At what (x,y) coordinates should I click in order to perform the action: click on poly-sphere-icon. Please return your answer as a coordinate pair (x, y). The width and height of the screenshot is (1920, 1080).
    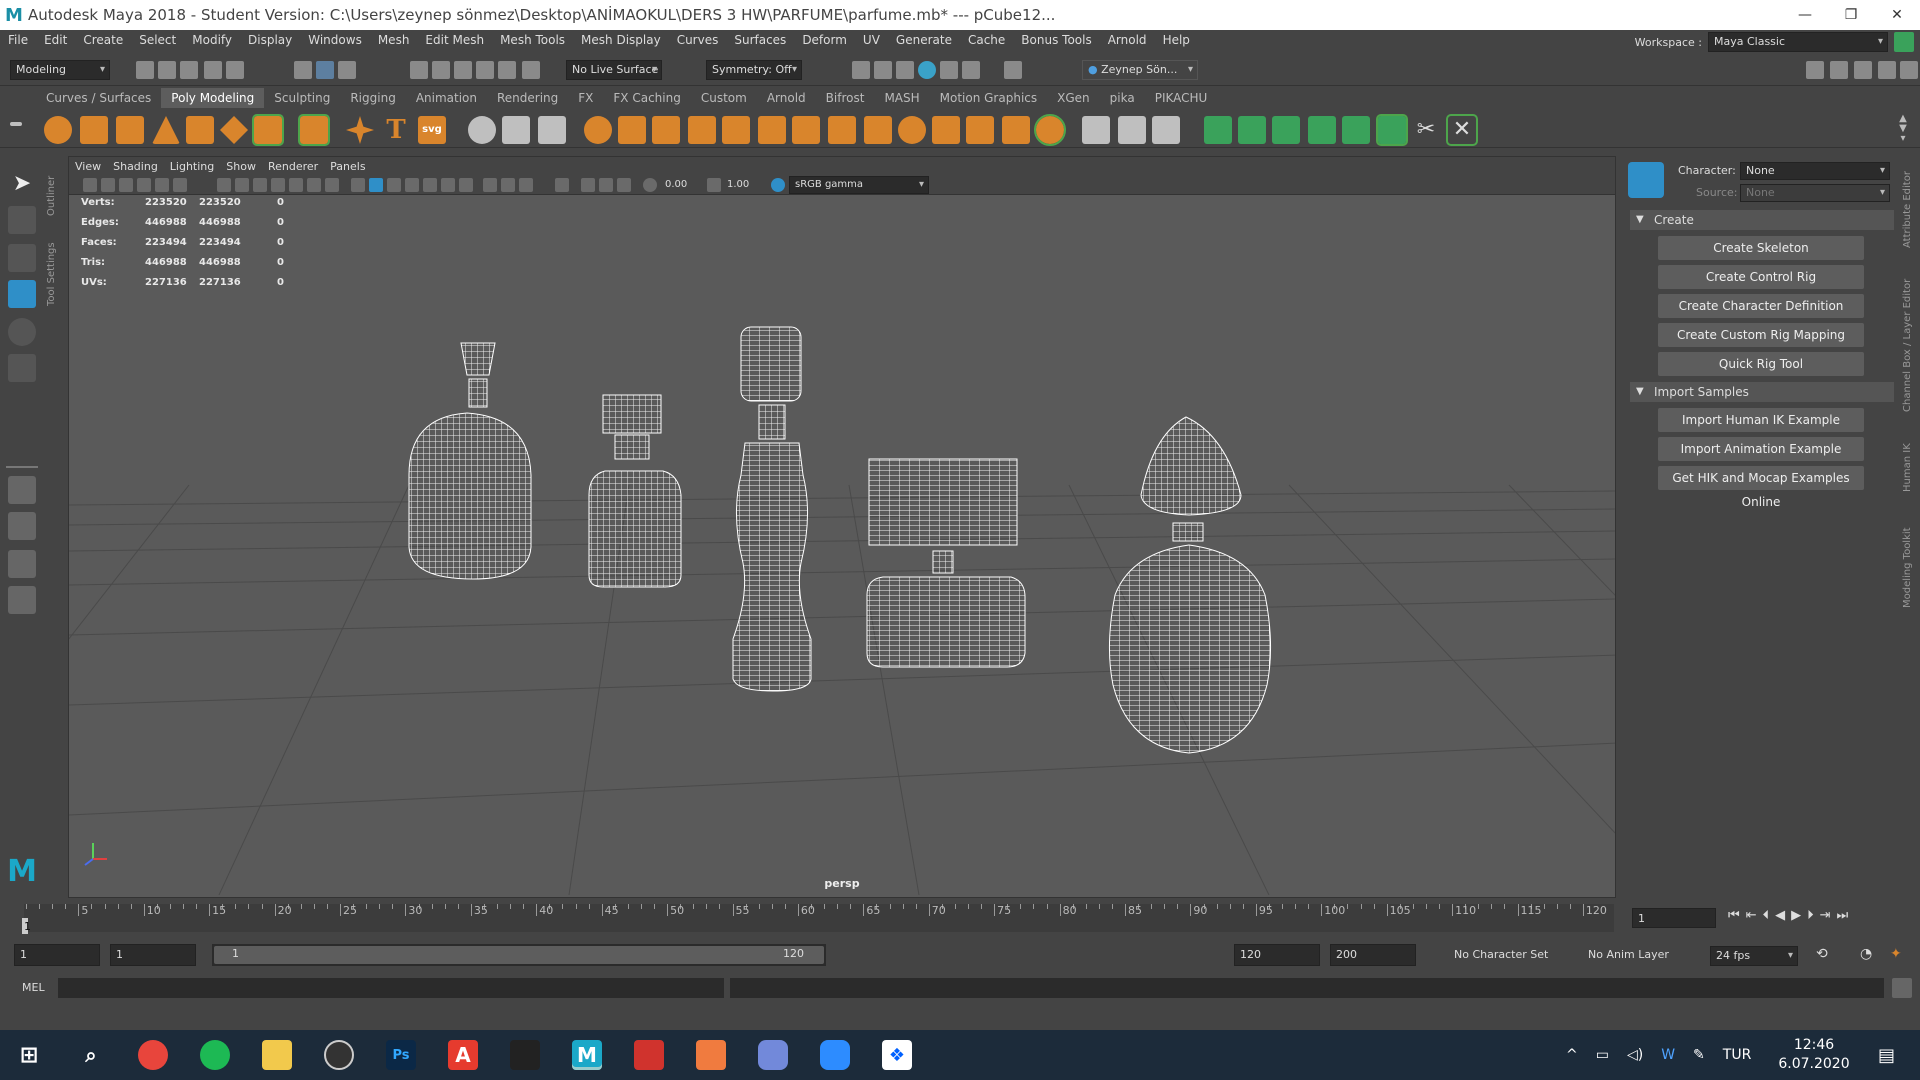
    Looking at the image, I should click on (58, 130).